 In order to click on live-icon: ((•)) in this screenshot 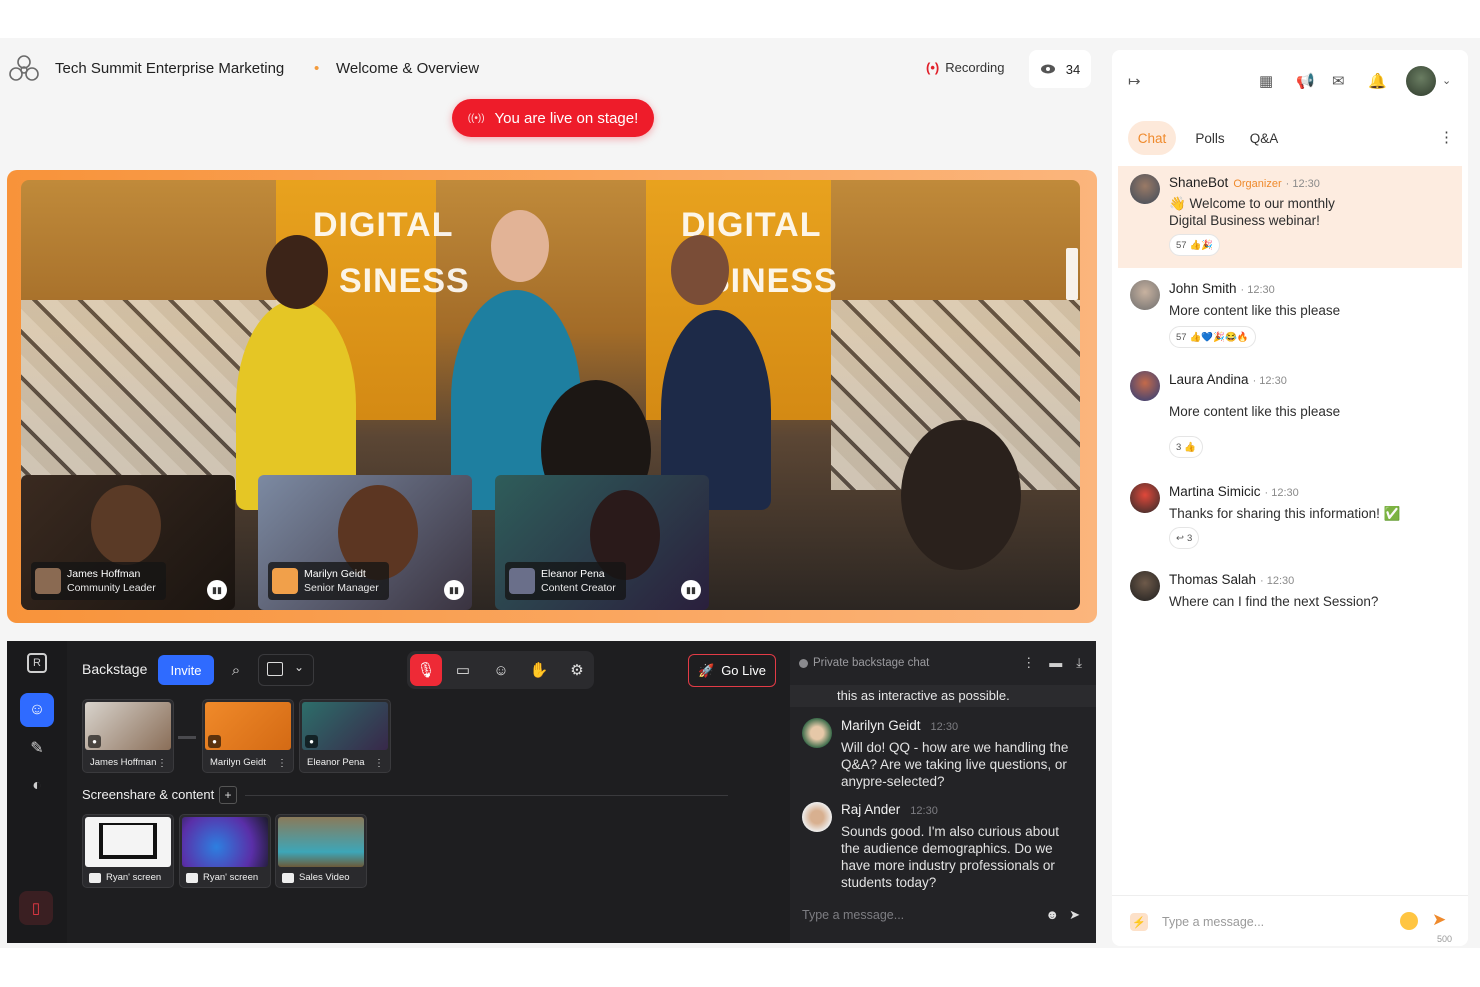, I will do `click(476, 118)`.